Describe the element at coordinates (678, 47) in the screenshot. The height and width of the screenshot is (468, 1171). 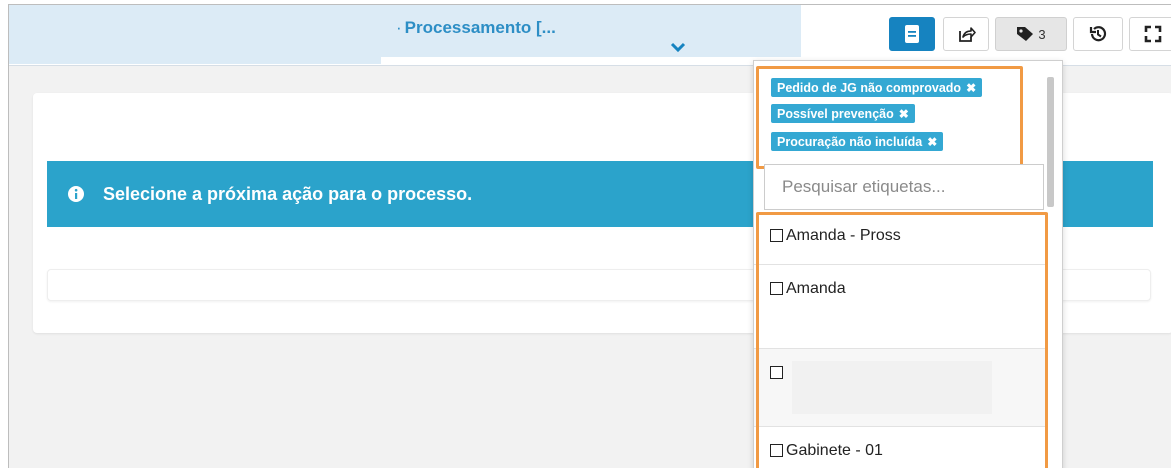
I see `chevron-down-icon` at that location.